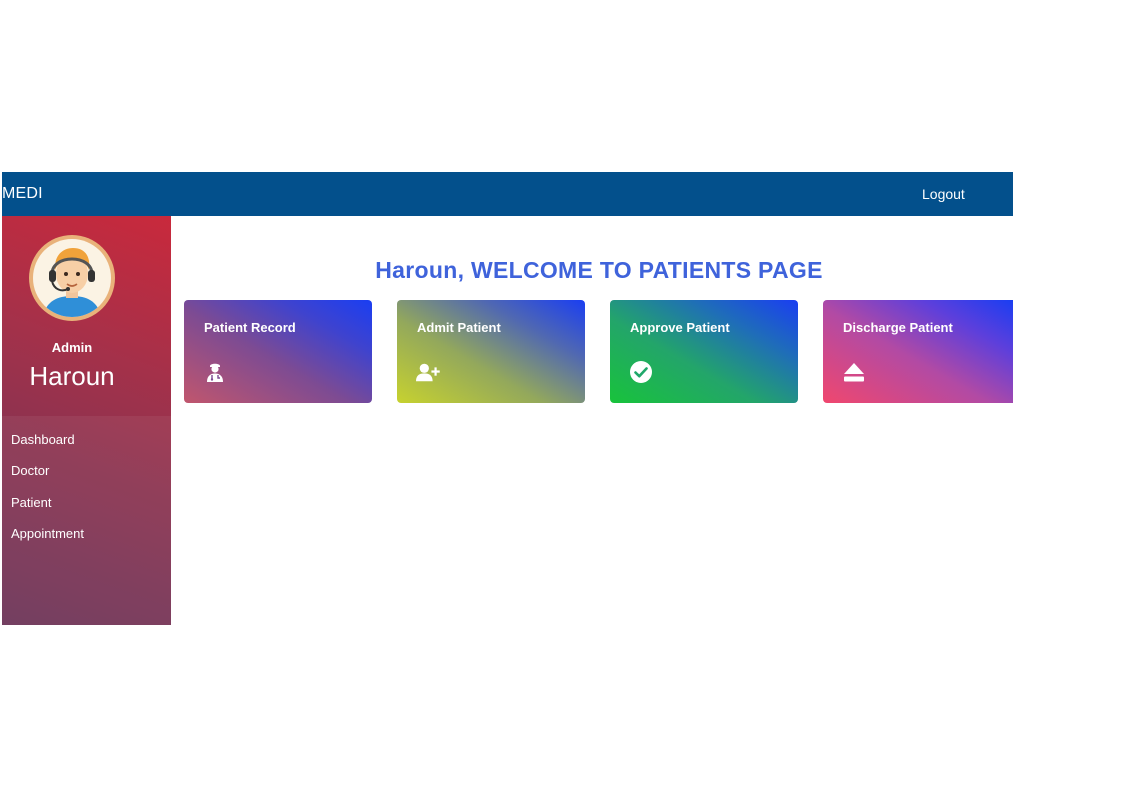  What do you see at coordinates (31, 503) in the screenshot?
I see `sidebar-item-patient: Patient` at bounding box center [31, 503].